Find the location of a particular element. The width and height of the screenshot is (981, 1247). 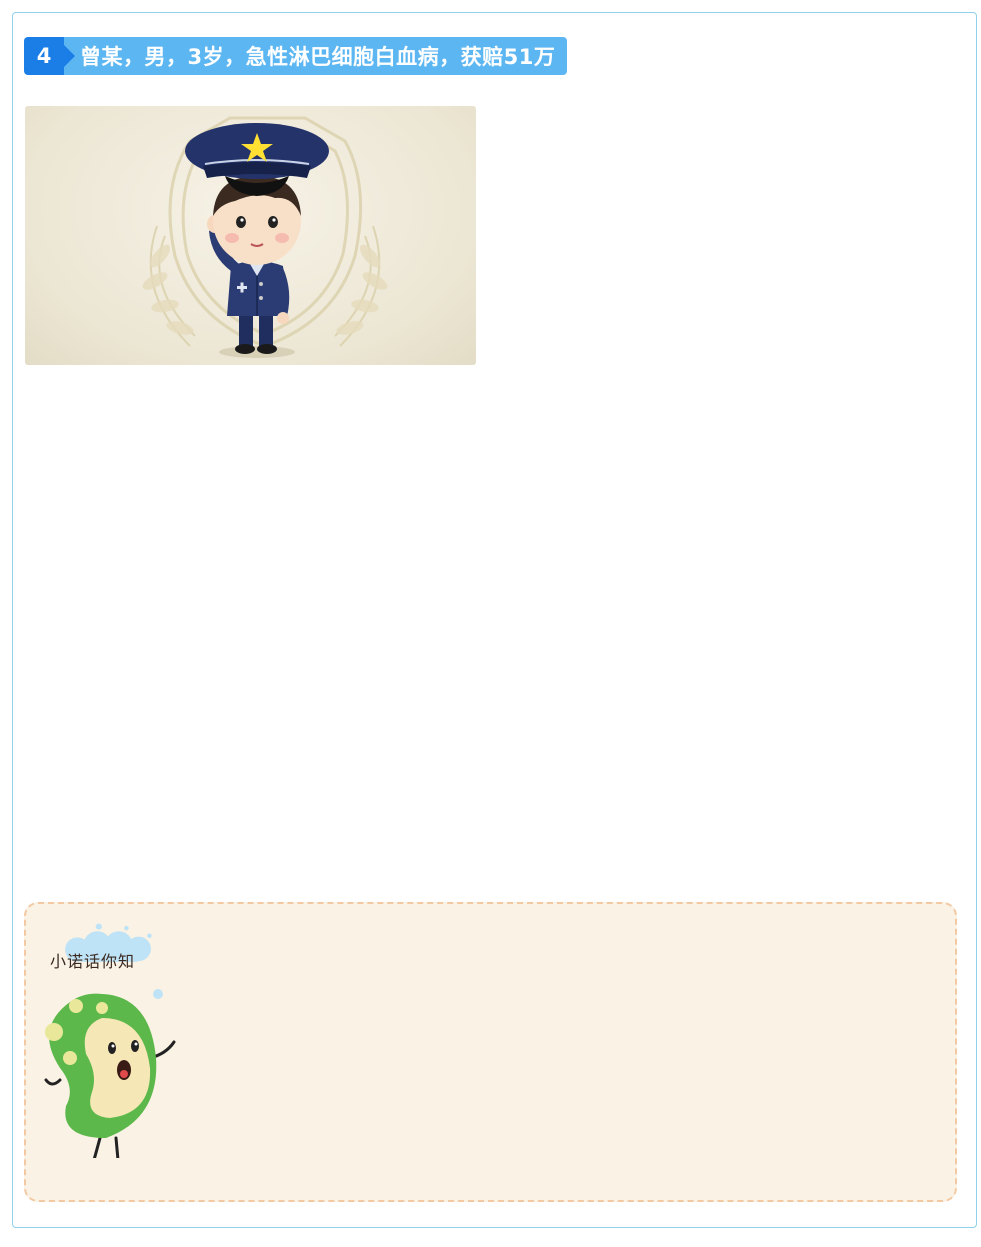

bubble-label: 小诺话你知 is located at coordinates (93, 961).